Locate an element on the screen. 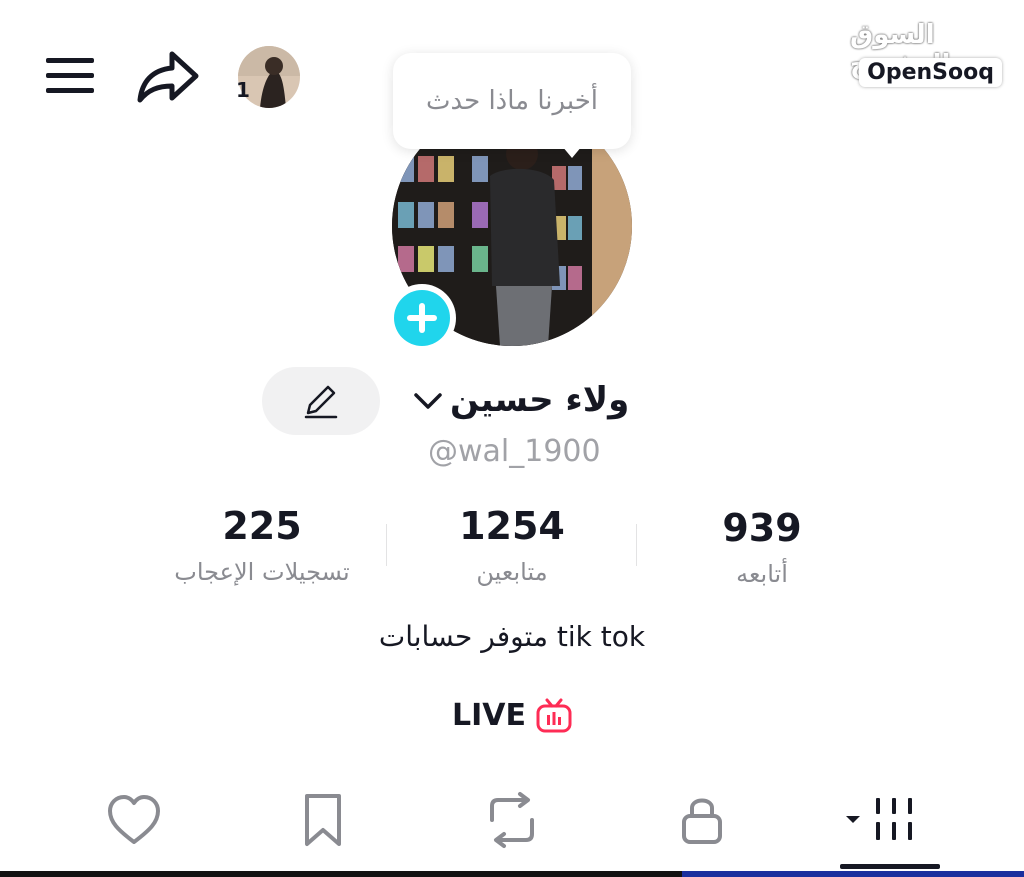 This screenshot has width=1024, height=877. repost-icon is located at coordinates (512, 820).